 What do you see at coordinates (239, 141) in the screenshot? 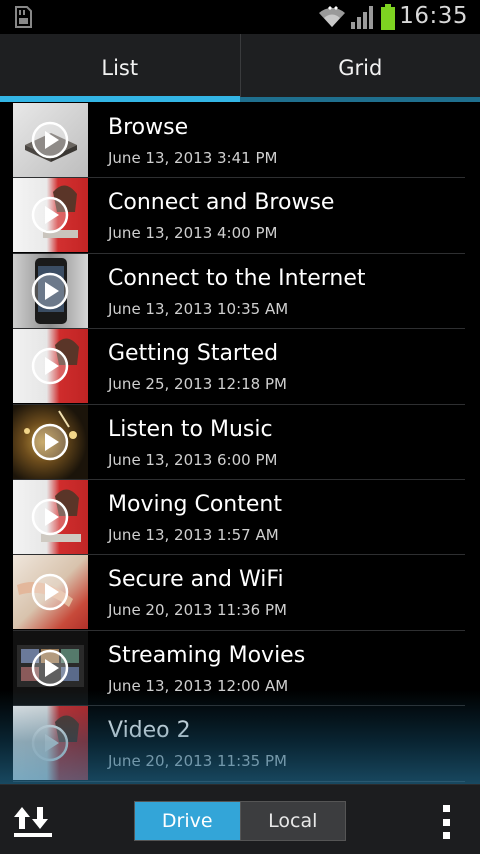
I see `list-item: Browse June 13, 2013 3:41 PM` at bounding box center [239, 141].